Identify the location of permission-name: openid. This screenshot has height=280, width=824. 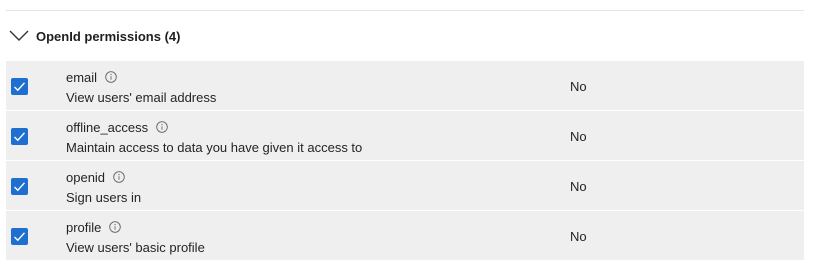
(86, 177).